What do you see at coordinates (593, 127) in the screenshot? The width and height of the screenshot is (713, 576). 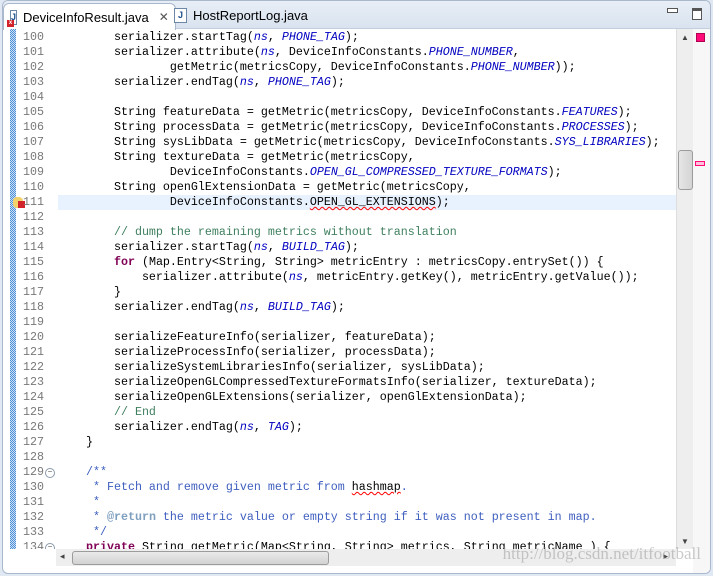 I see `code-token: PROCESSES` at bounding box center [593, 127].